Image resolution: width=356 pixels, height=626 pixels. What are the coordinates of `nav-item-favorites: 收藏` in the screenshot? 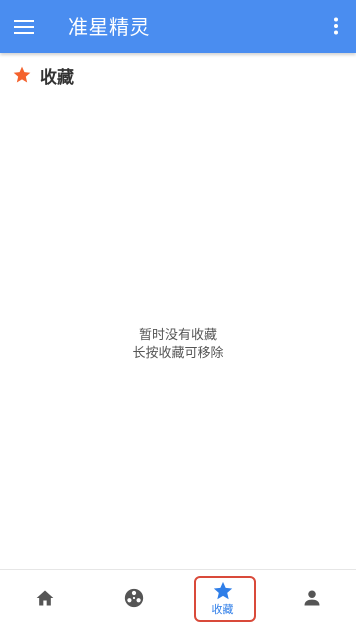 It's located at (222, 598).